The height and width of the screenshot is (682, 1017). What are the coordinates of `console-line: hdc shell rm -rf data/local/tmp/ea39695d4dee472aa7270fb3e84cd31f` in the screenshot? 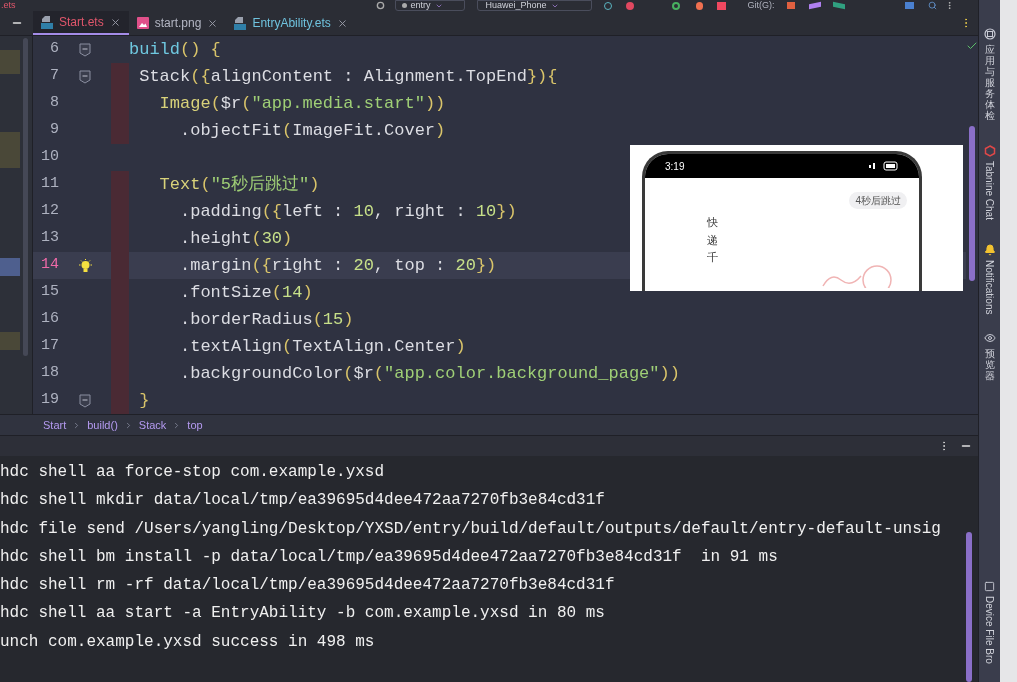 It's located at (308, 586).